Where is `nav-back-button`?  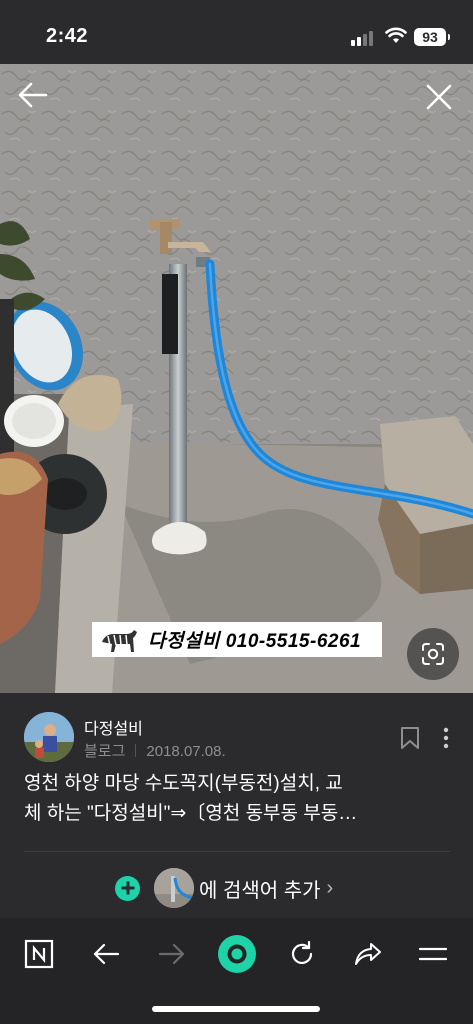 nav-back-button is located at coordinates (106, 954).